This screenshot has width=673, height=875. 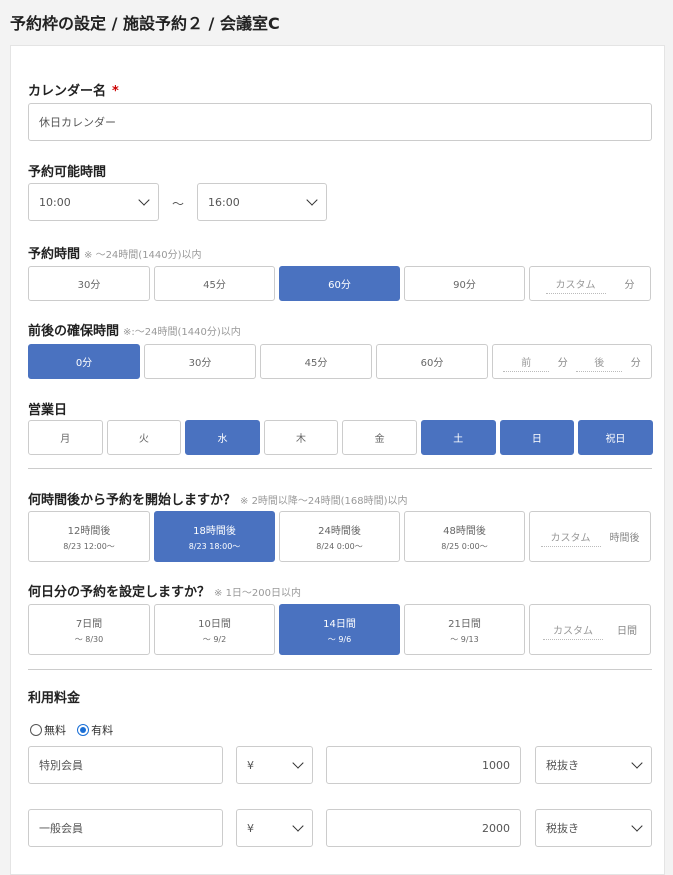 What do you see at coordinates (537, 437) in the screenshot?
I see `business-day-toggle: 日` at bounding box center [537, 437].